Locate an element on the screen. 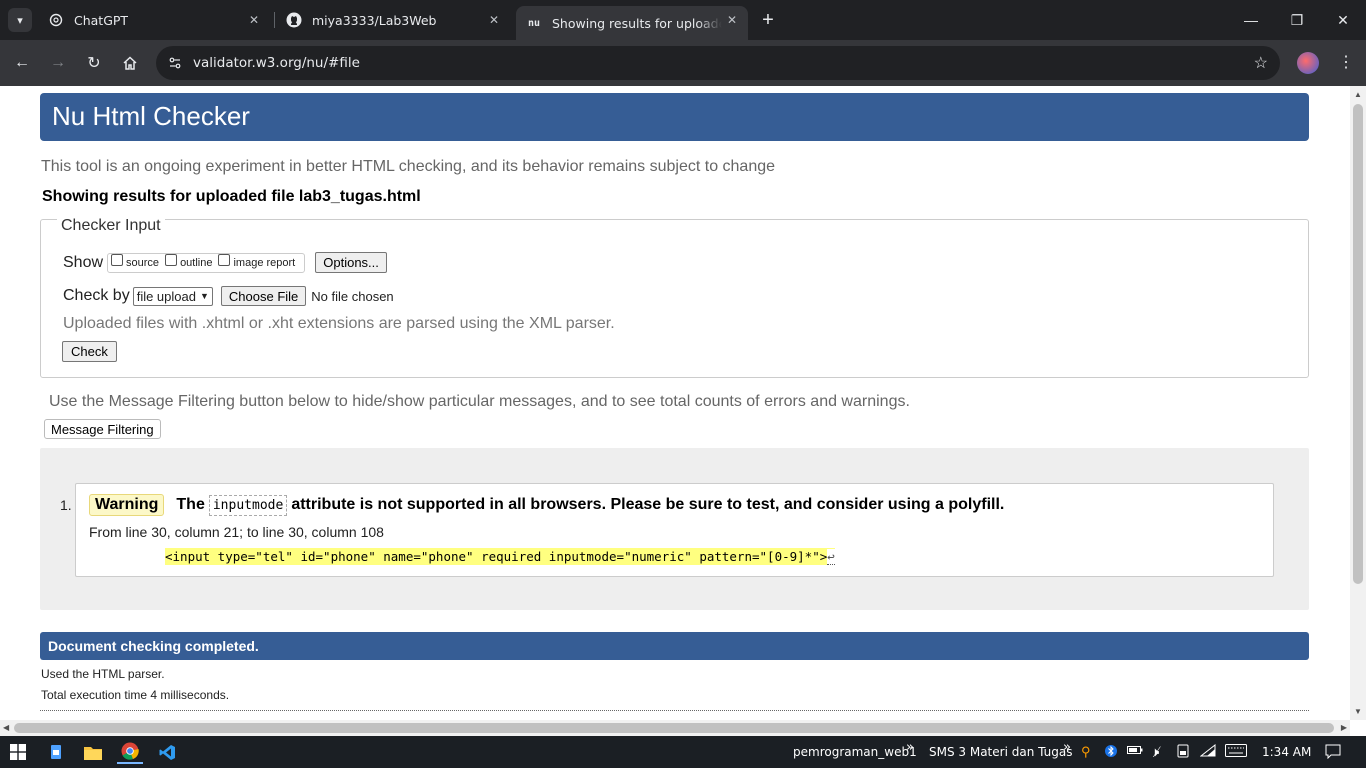 Image resolution: width=1366 pixels, height=768 pixels. message-number: 1. is located at coordinates (66, 505).